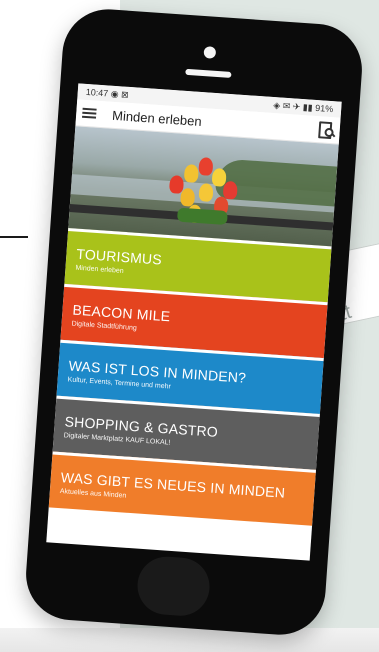 This screenshot has height=652, width=379. Describe the element at coordinates (189, 640) in the screenshot. I see `ground-shadow` at that location.